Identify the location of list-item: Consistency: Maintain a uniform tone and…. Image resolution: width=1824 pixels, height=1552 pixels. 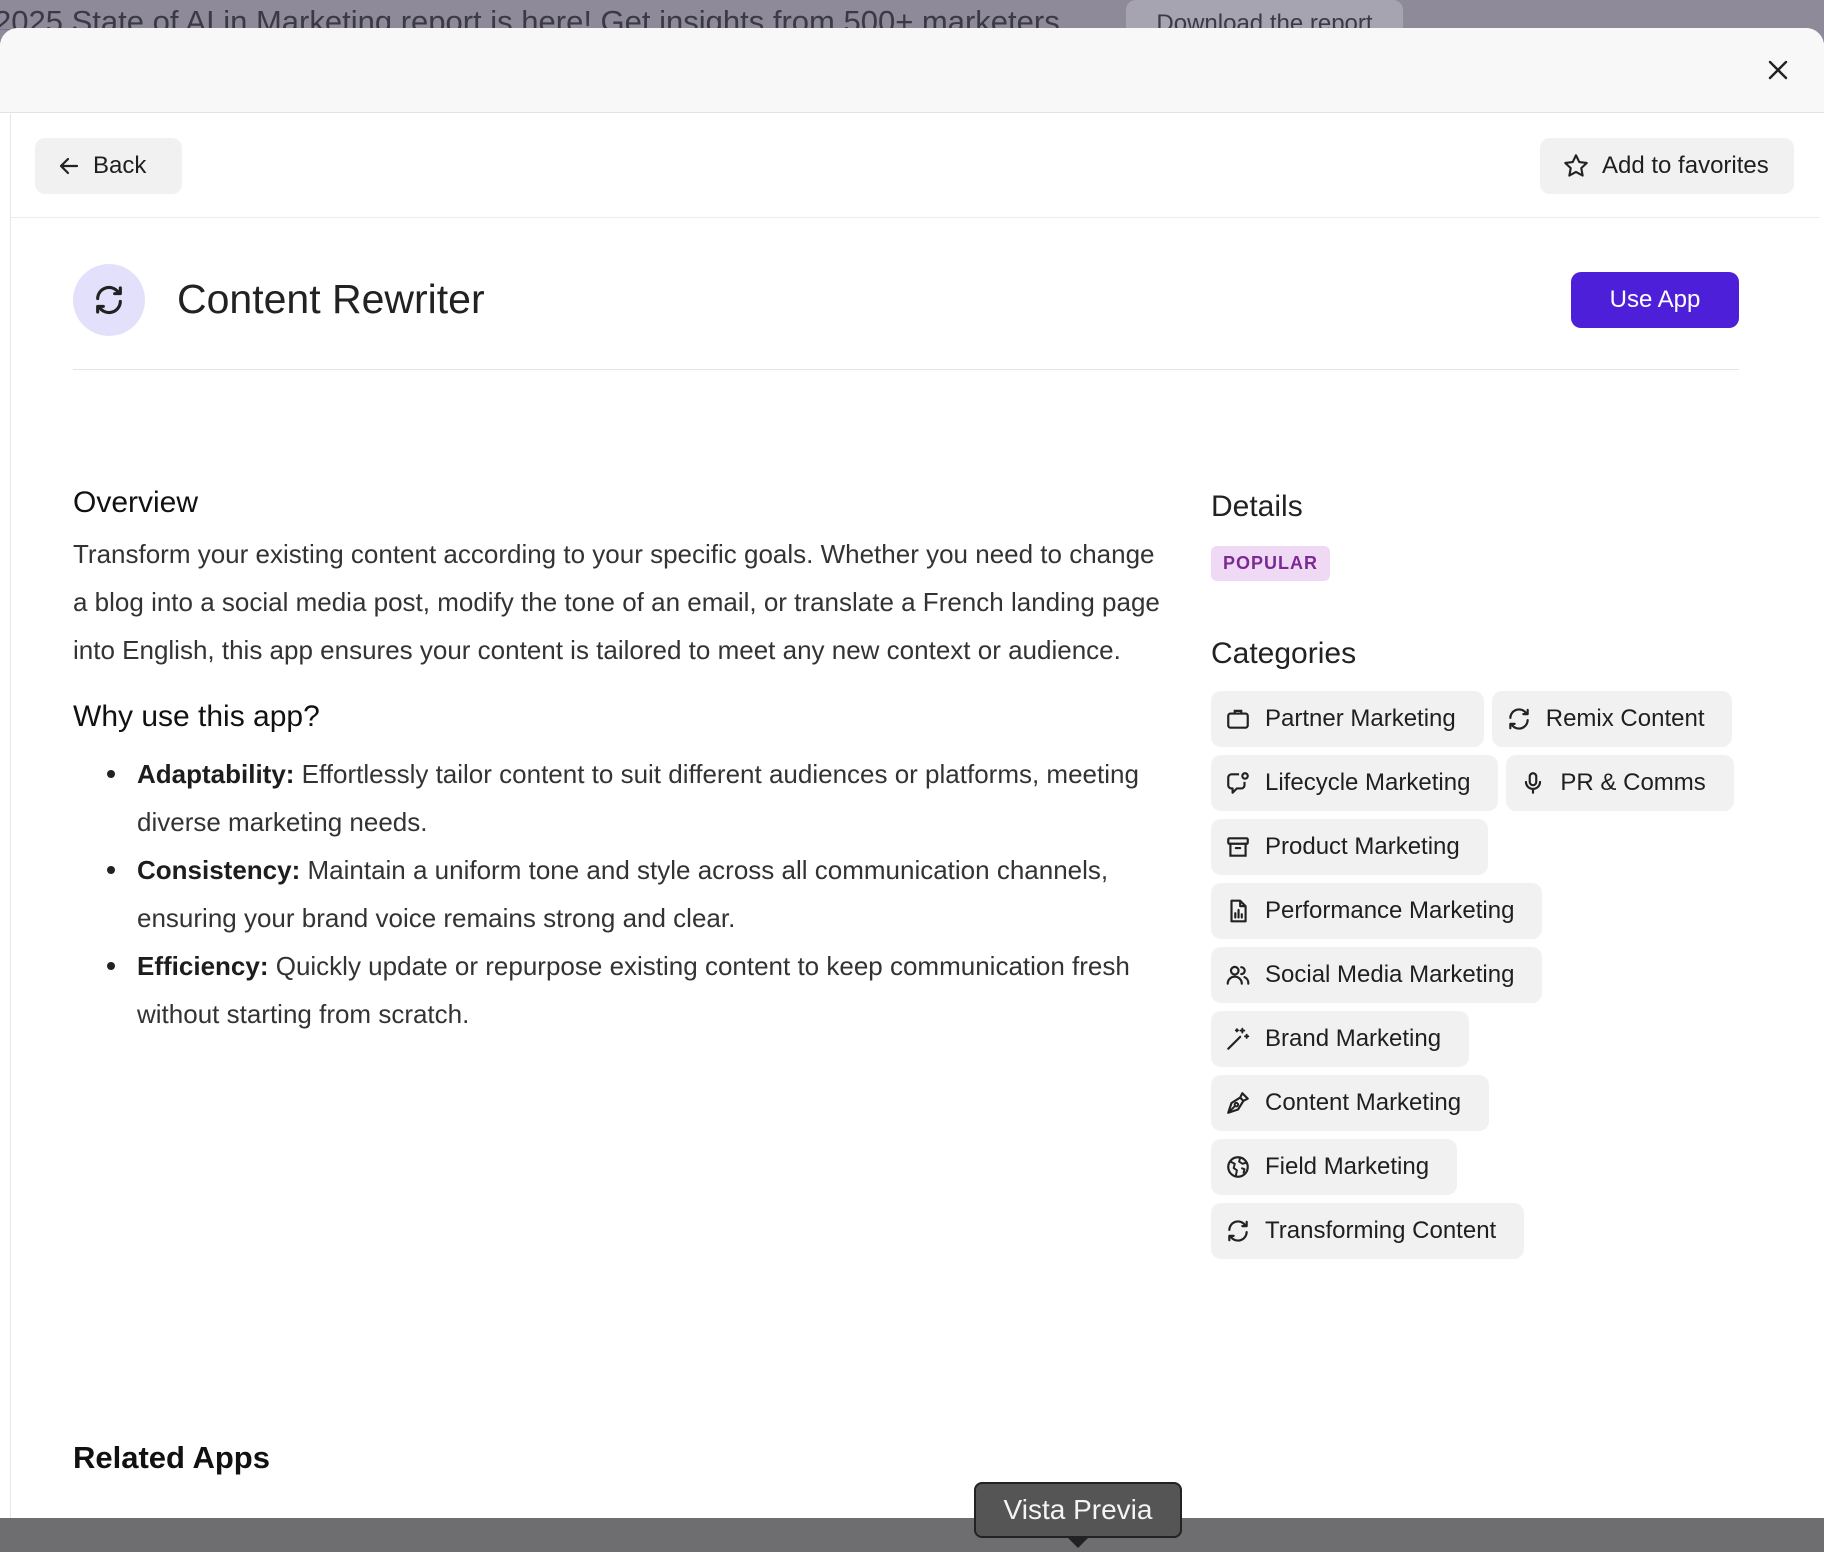
(635, 894).